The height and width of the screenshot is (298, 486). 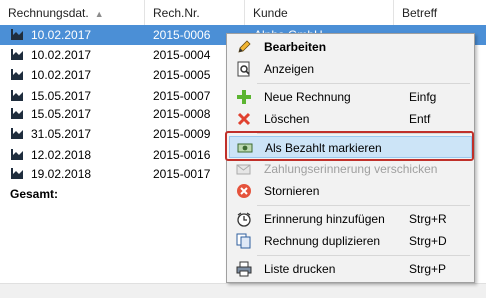 I want to click on menu-item-shortcut: Entf, so click(x=420, y=119).